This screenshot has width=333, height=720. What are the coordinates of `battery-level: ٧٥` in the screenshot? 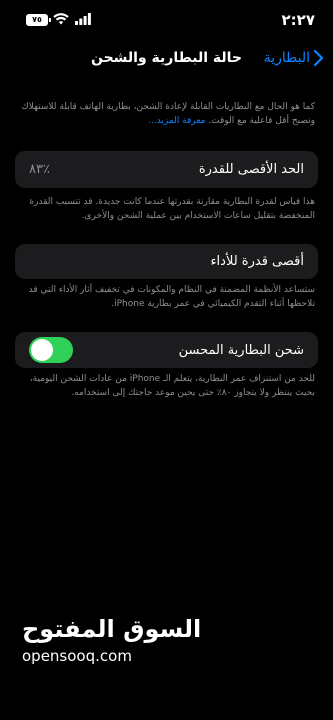 It's located at (37, 19).